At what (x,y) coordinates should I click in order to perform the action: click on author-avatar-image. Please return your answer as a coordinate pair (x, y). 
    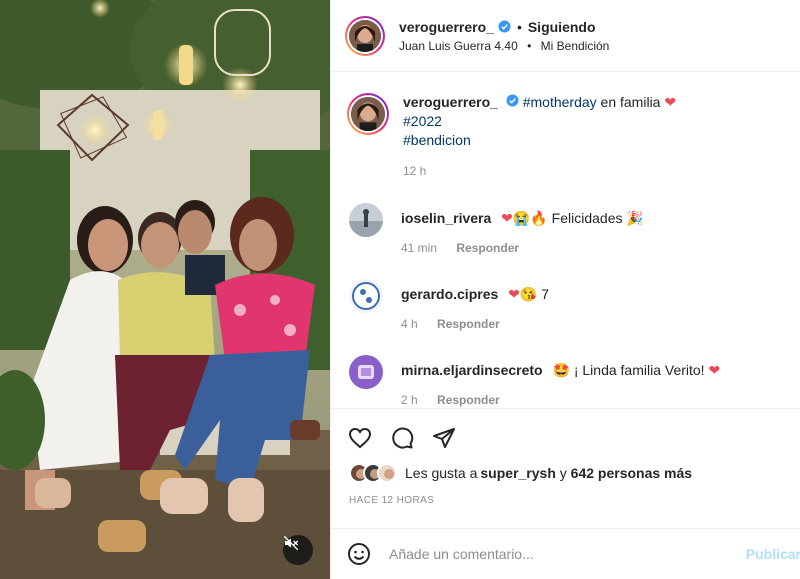
    Looking at the image, I should click on (365, 35).